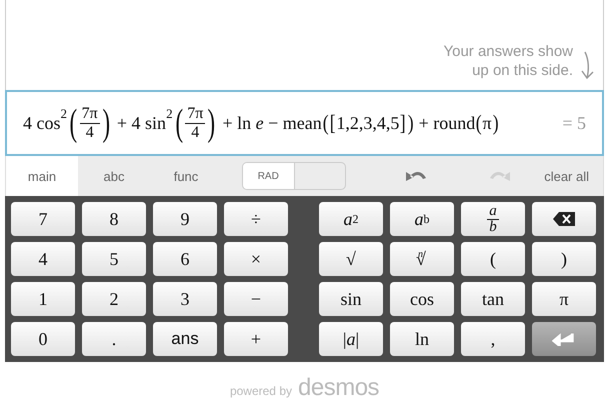  What do you see at coordinates (185, 259) in the screenshot?
I see `key: 6` at bounding box center [185, 259].